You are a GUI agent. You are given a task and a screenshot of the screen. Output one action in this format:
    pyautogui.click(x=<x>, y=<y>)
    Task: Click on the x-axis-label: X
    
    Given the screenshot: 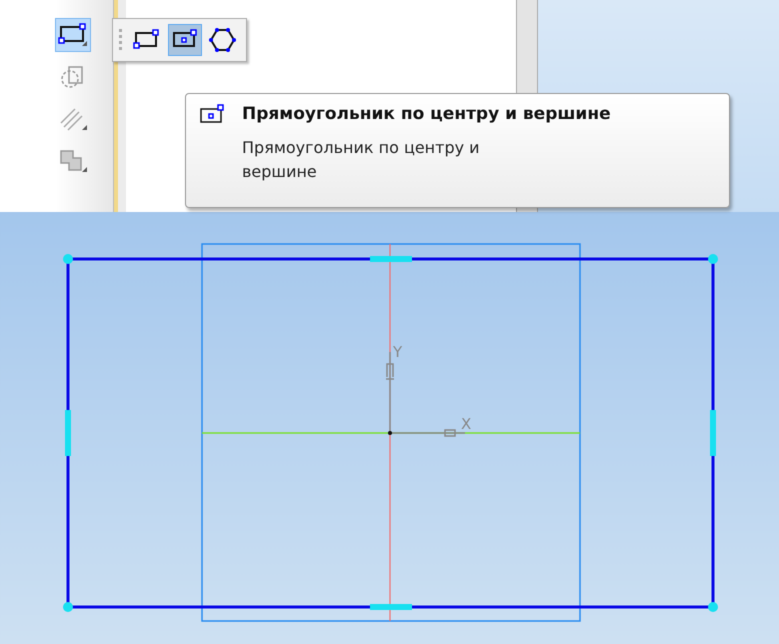 What is the action you would take?
    pyautogui.click(x=466, y=424)
    